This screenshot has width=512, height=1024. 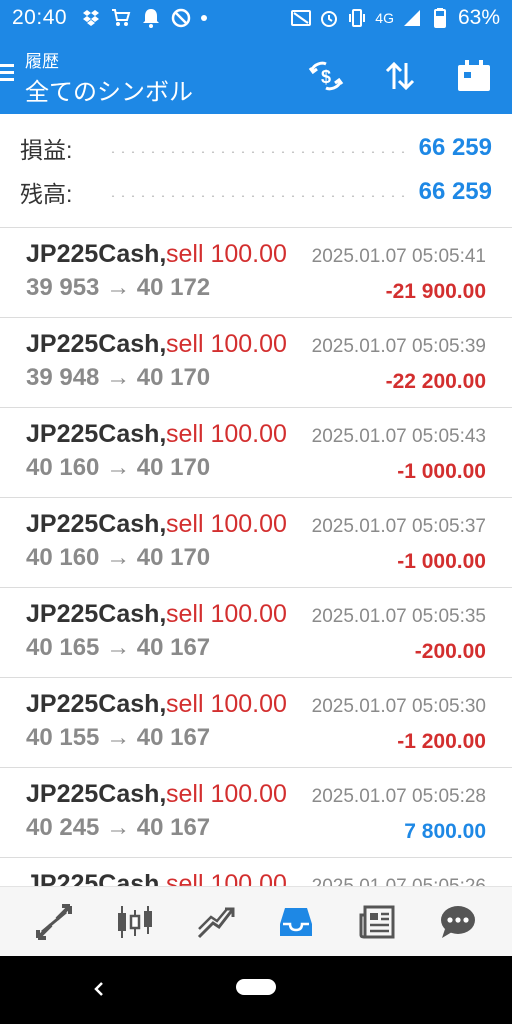 I want to click on trade-profit: -200.00, so click(x=450, y=651).